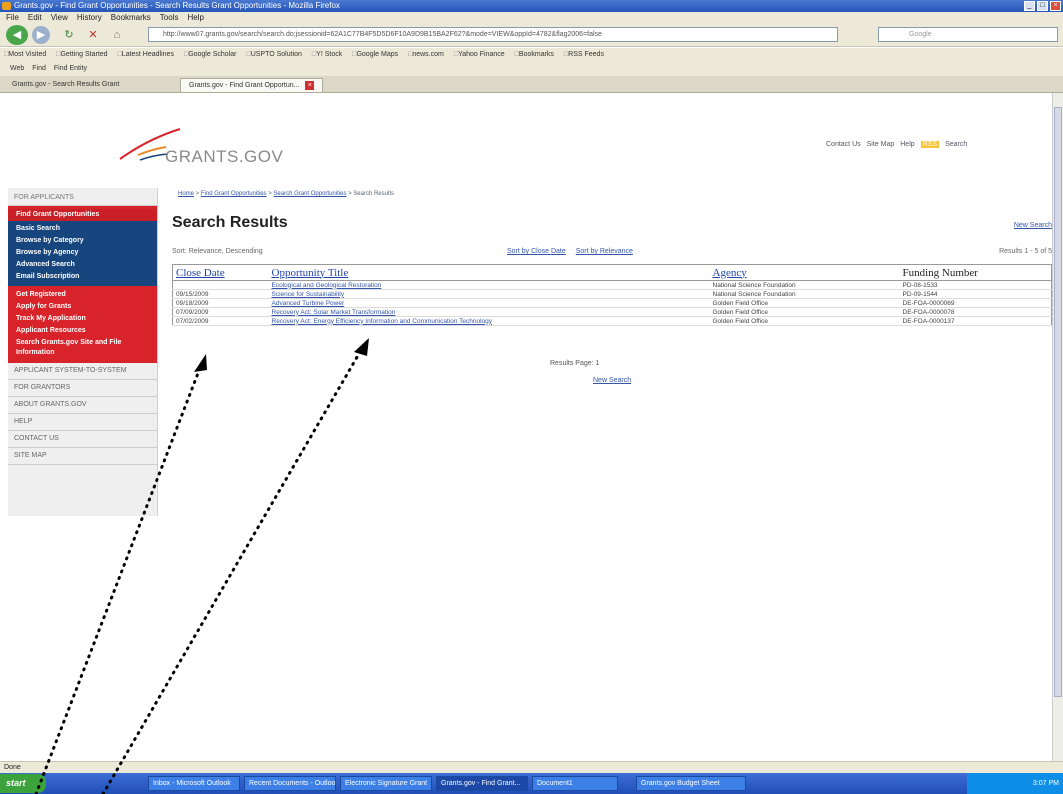  I want to click on sidebar-item-for-grantors: For Grantors, so click(82, 388).